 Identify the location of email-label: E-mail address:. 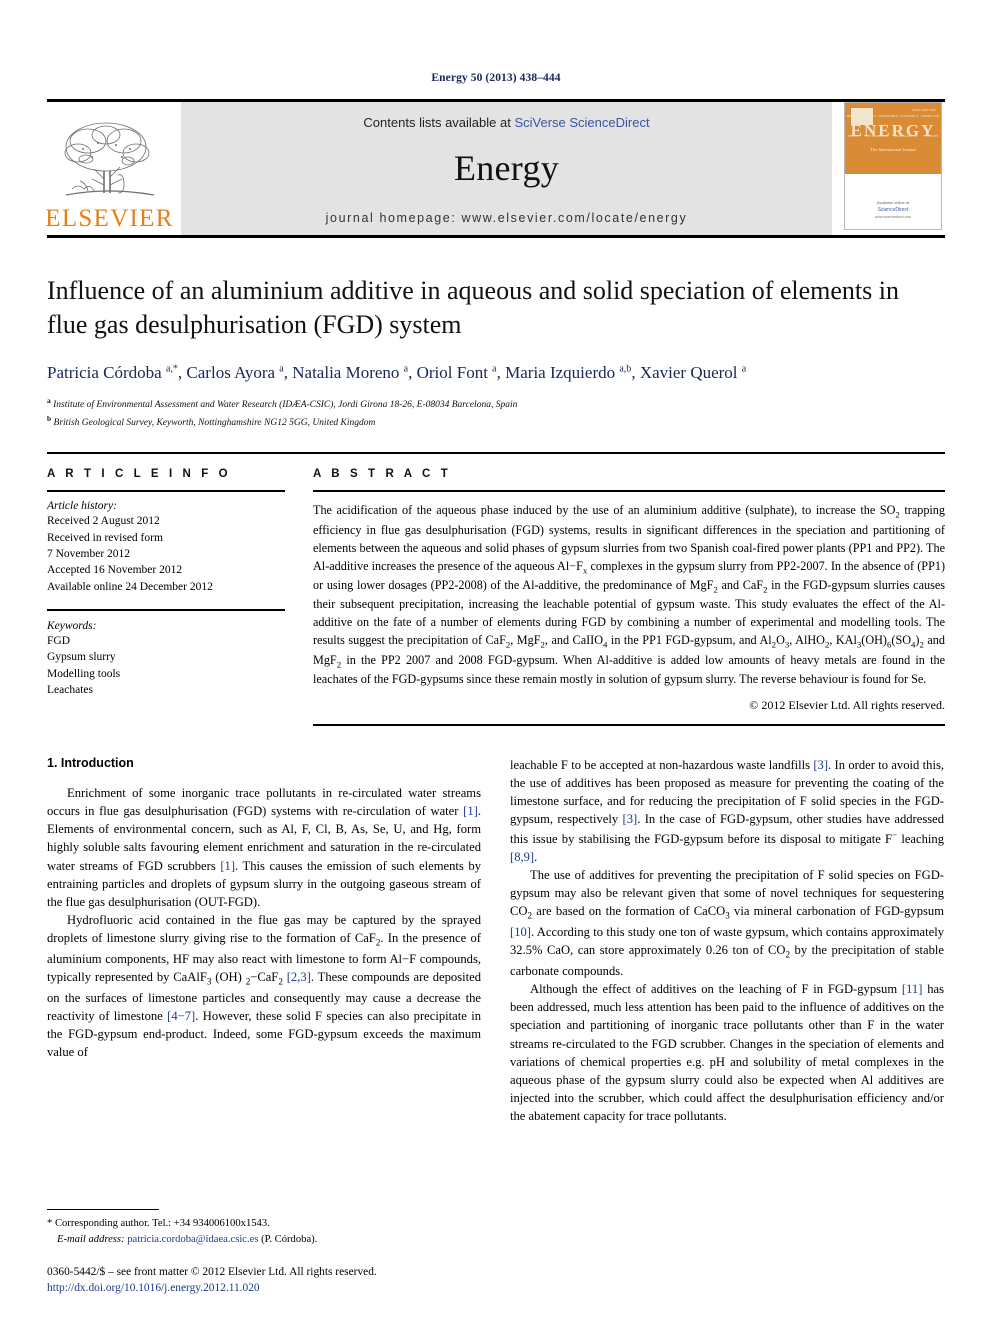
(91, 1239).